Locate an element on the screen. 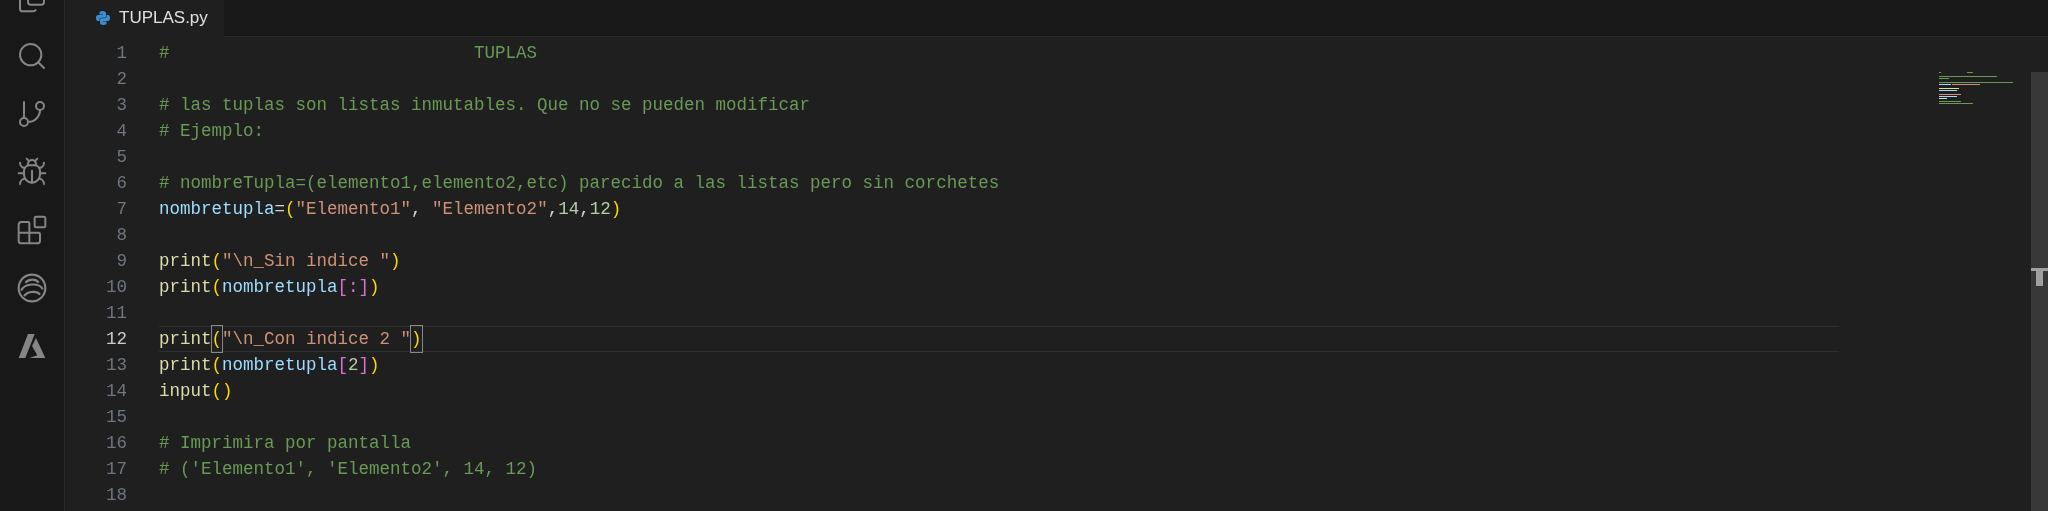 The height and width of the screenshot is (511, 2048). scroll-position-marker is located at coordinates (2039, 277).